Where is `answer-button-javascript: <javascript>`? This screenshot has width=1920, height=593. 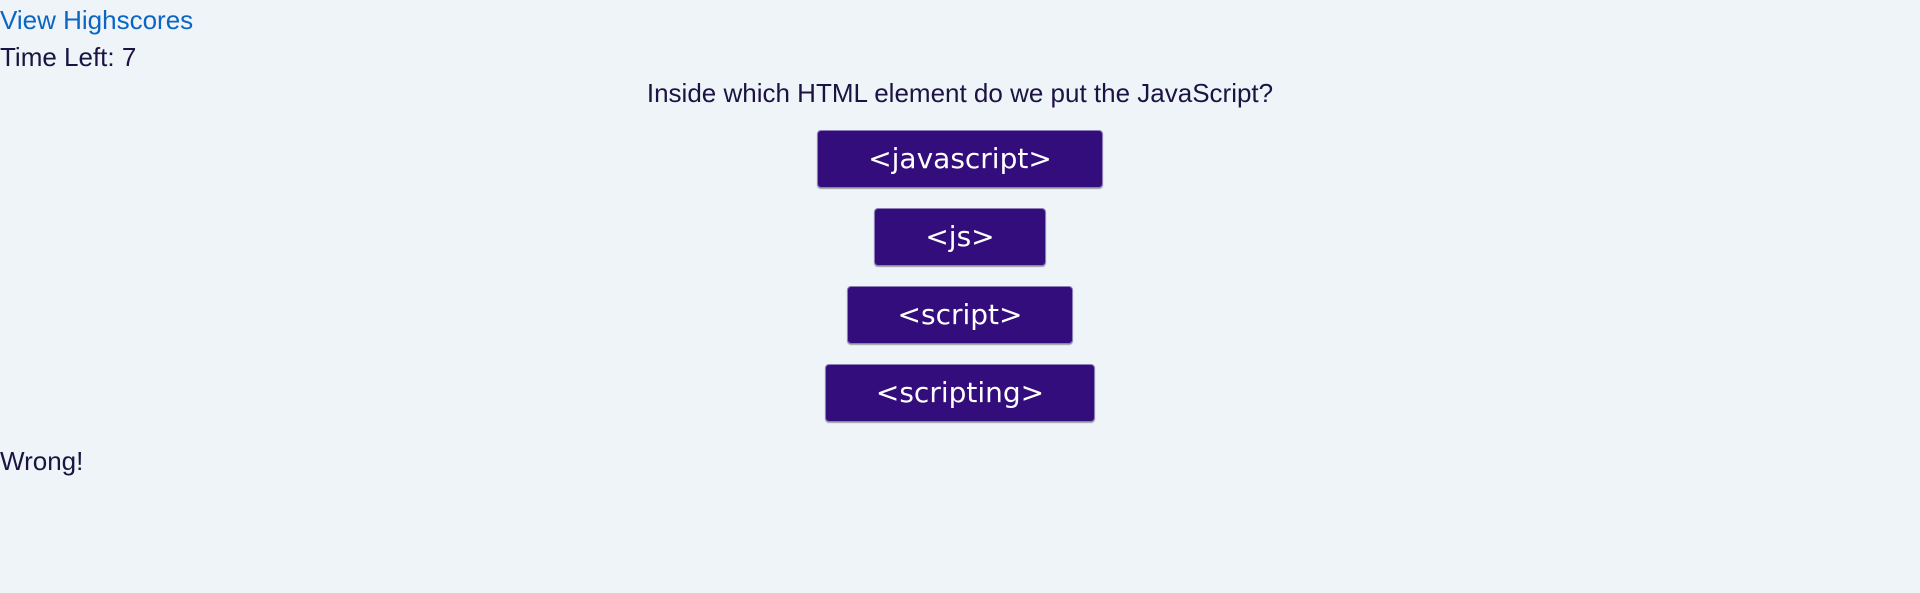 answer-button-javascript: <javascript> is located at coordinates (960, 159).